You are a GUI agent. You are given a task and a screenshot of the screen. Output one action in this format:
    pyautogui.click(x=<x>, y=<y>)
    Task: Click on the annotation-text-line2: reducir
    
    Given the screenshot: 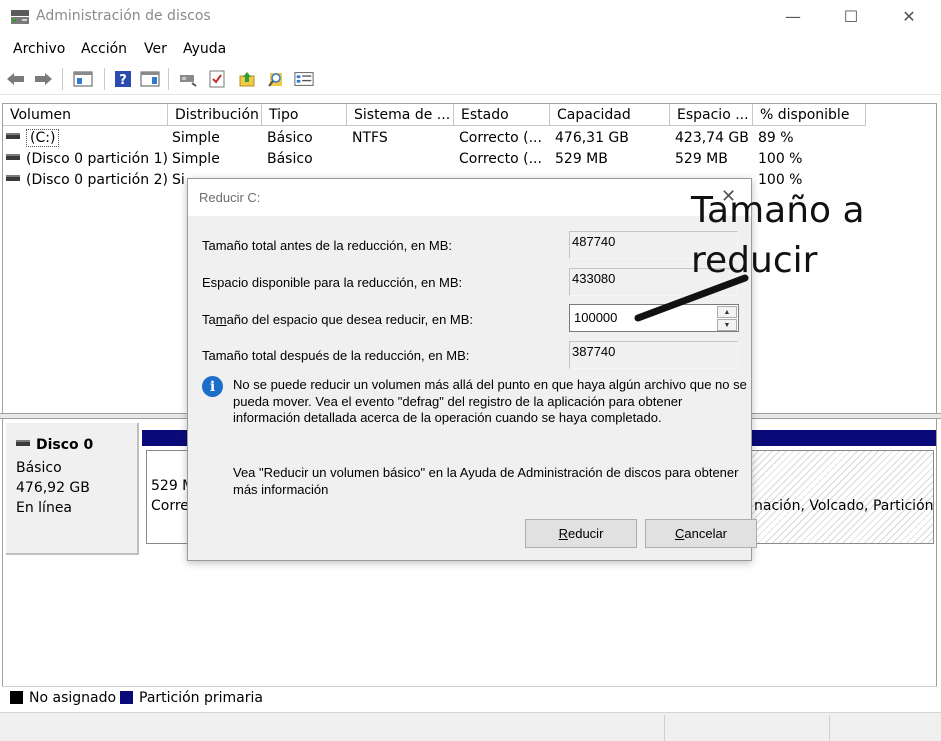 What is the action you would take?
    pyautogui.click(x=754, y=260)
    